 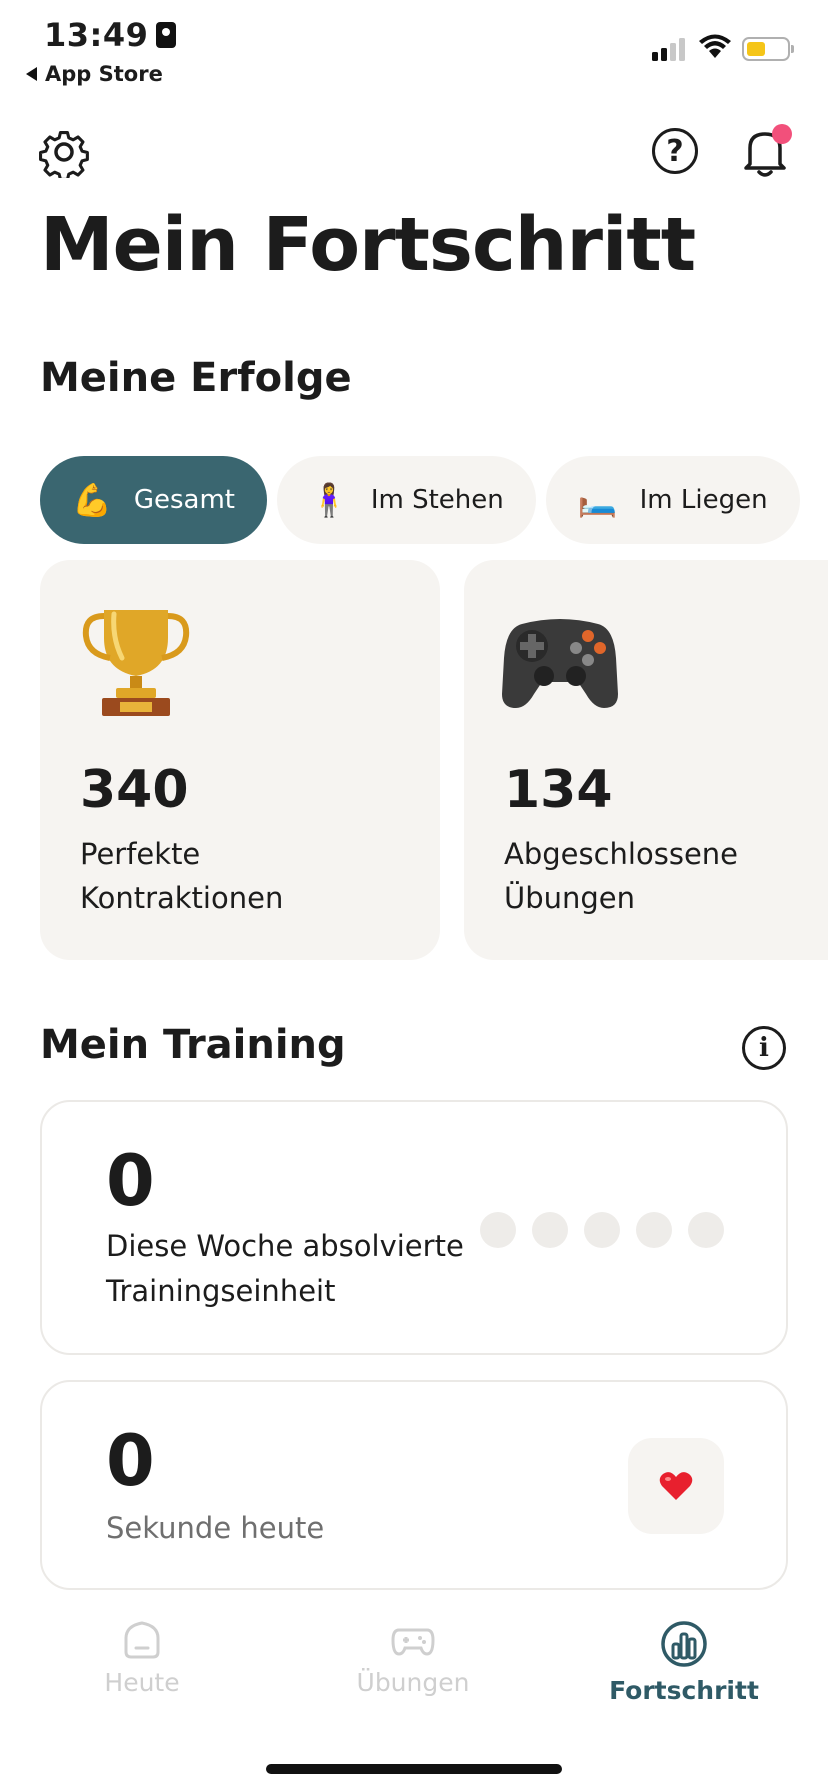 I want to click on nav-label: Heute, so click(x=142, y=1682).